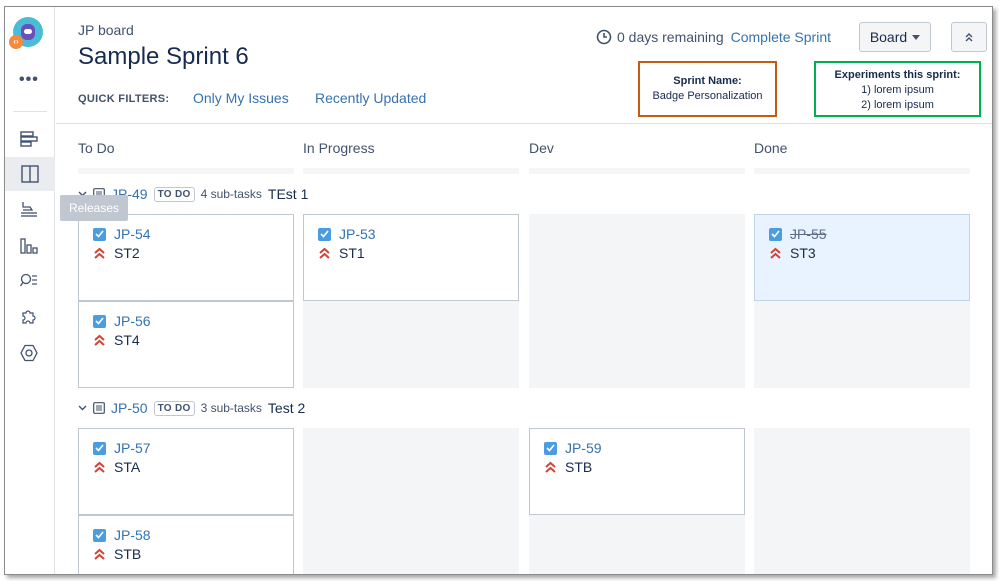 This screenshot has height=581, width=999. I want to click on subtask-count: 3 sub-tasks, so click(231, 408).